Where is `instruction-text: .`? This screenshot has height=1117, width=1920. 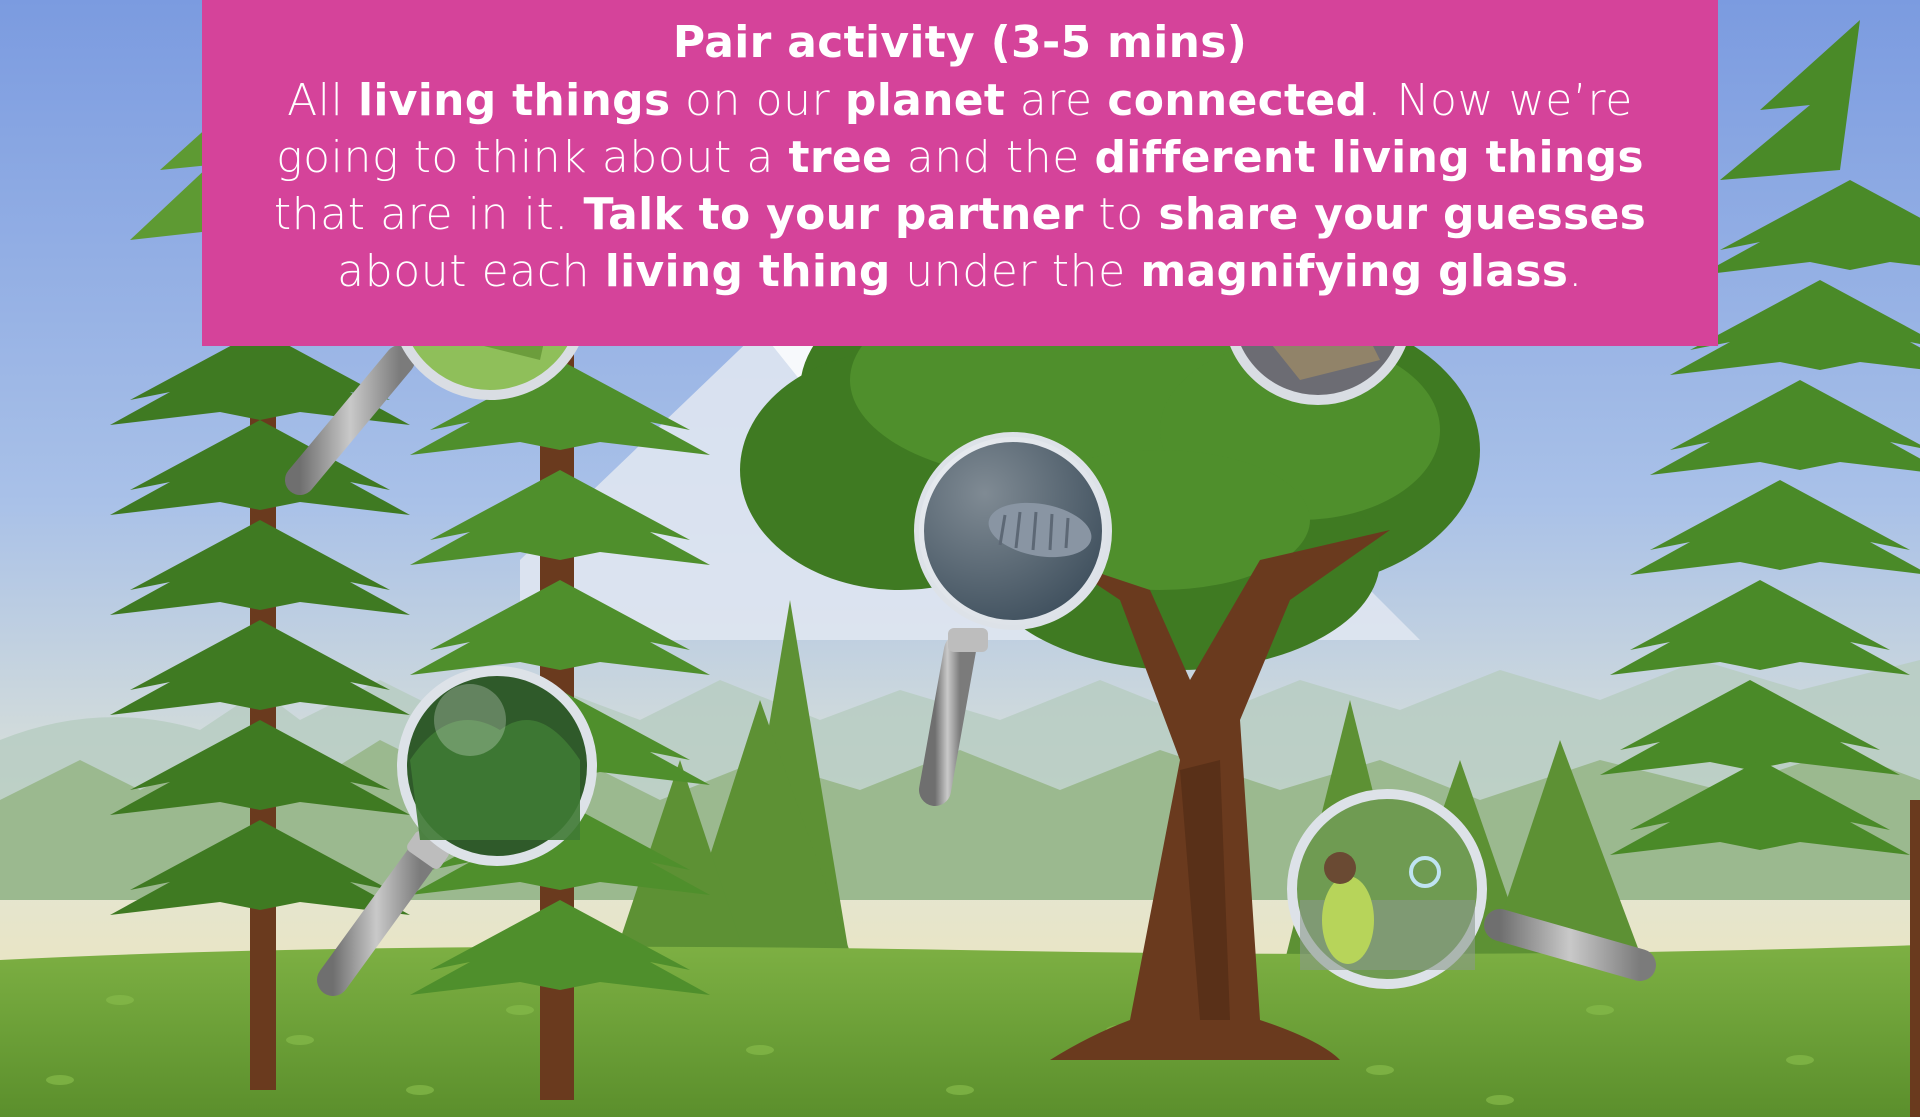 instruction-text: . is located at coordinates (1575, 271).